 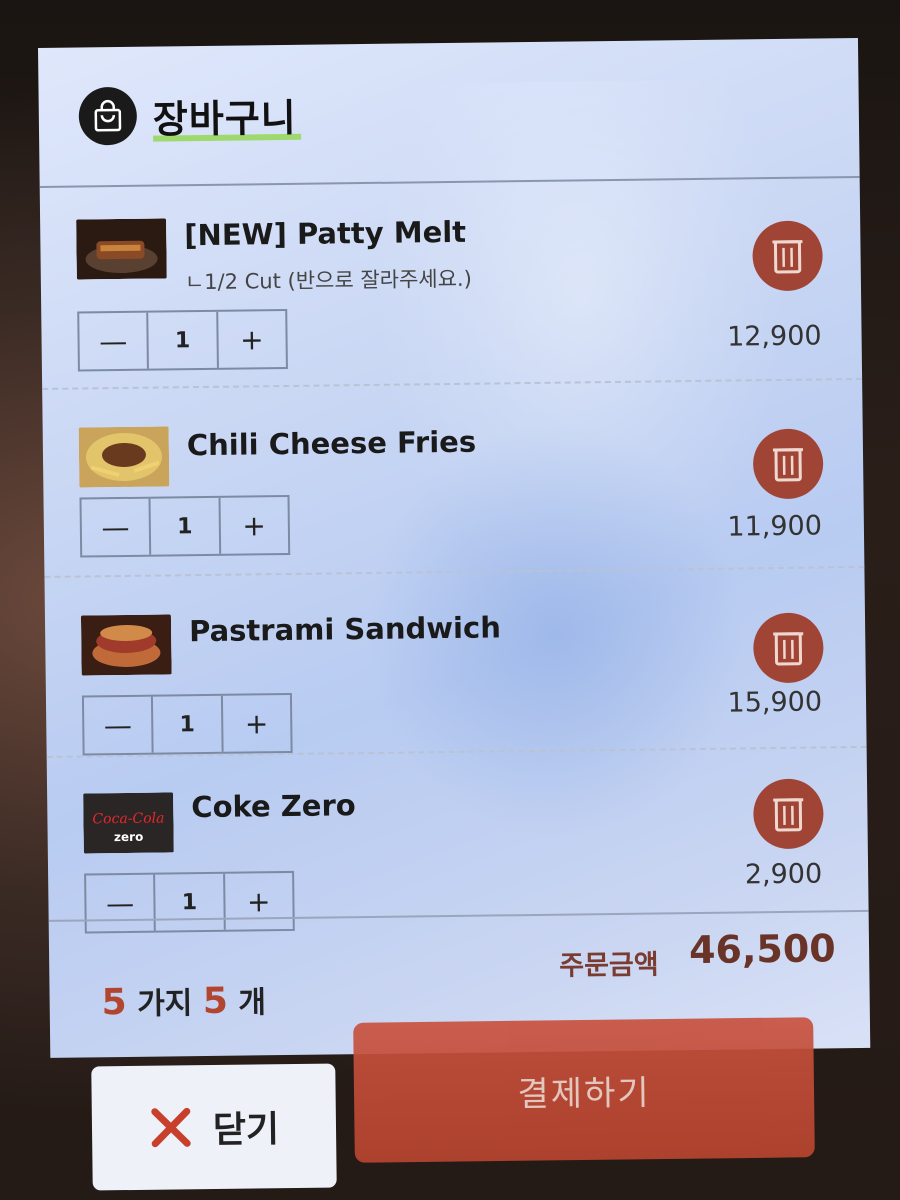 I want to click on item-price: 12,900, so click(x=774, y=336).